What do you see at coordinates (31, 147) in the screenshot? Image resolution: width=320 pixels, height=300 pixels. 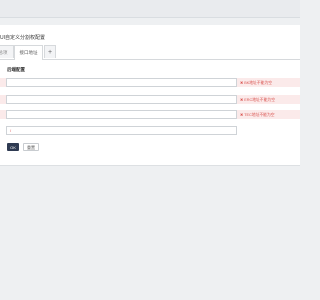 I see `reset-button: 重置` at bounding box center [31, 147].